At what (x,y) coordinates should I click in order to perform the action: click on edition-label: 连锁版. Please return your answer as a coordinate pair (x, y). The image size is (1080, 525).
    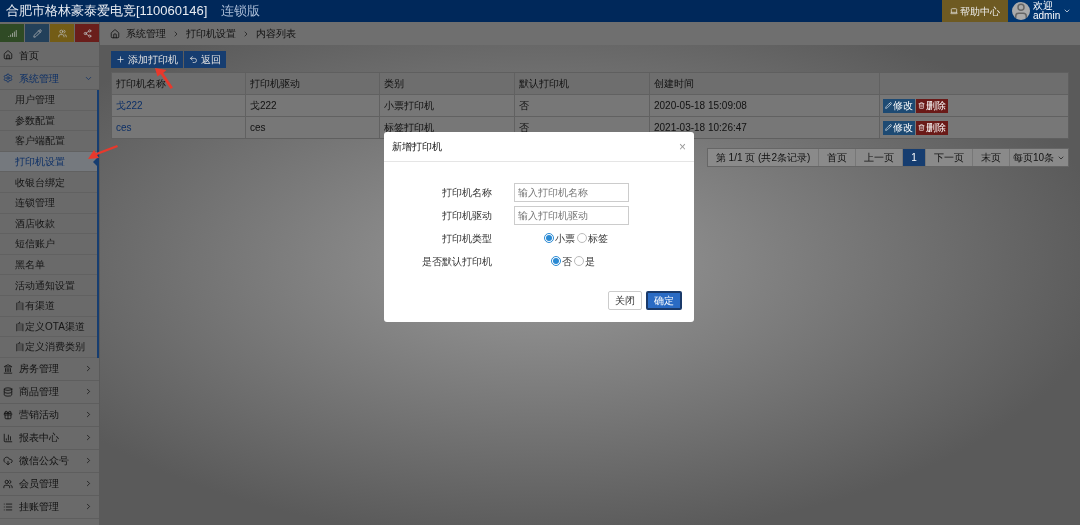
    Looking at the image, I should click on (241, 11).